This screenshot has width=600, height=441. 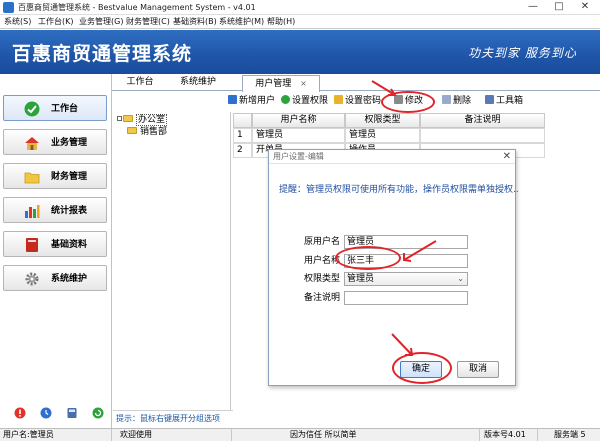 I want to click on orig-name-label: 原用户名, so click(x=322, y=242).